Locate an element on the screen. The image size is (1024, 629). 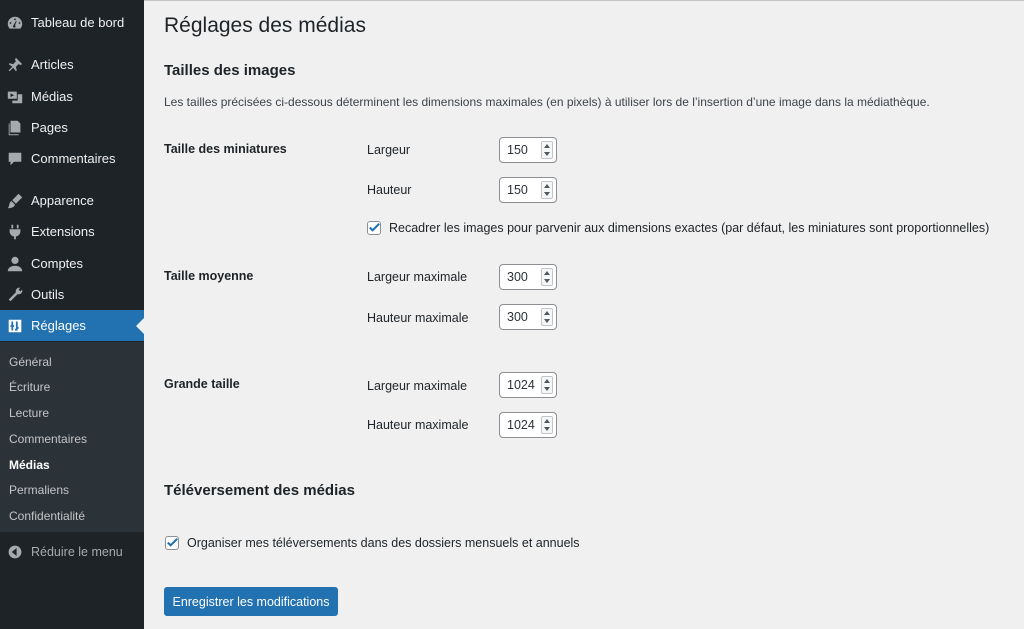
thumbnail-width-label: Largeur is located at coordinates (389, 150).